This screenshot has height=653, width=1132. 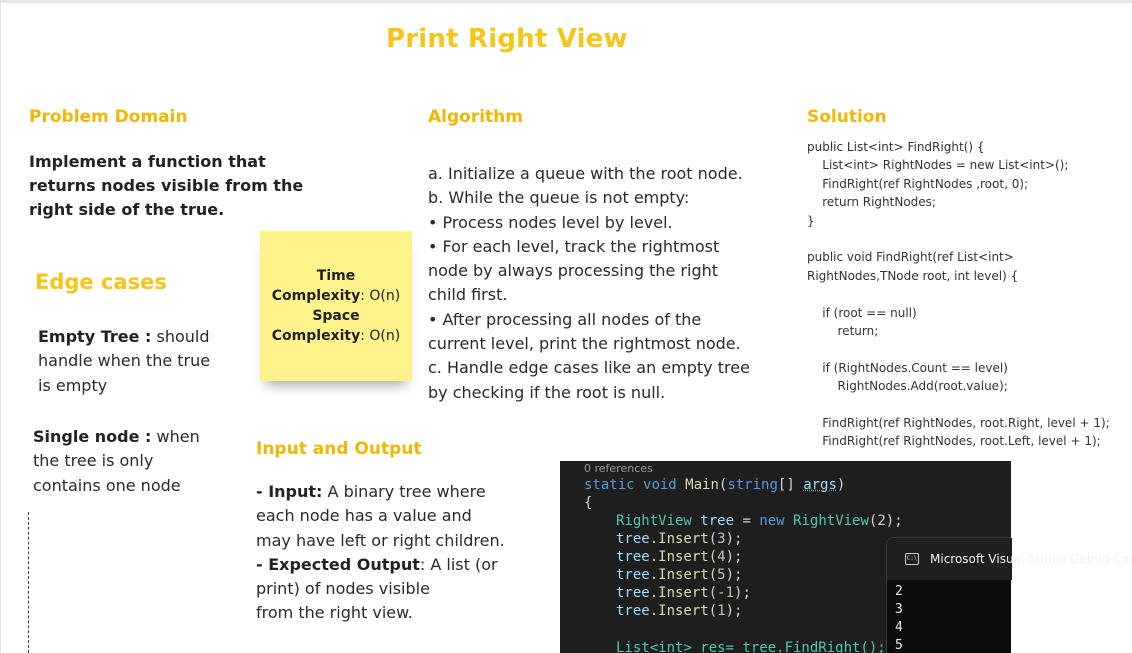 What do you see at coordinates (93, 461) in the screenshot?
I see `single-node-text: the tree is only` at bounding box center [93, 461].